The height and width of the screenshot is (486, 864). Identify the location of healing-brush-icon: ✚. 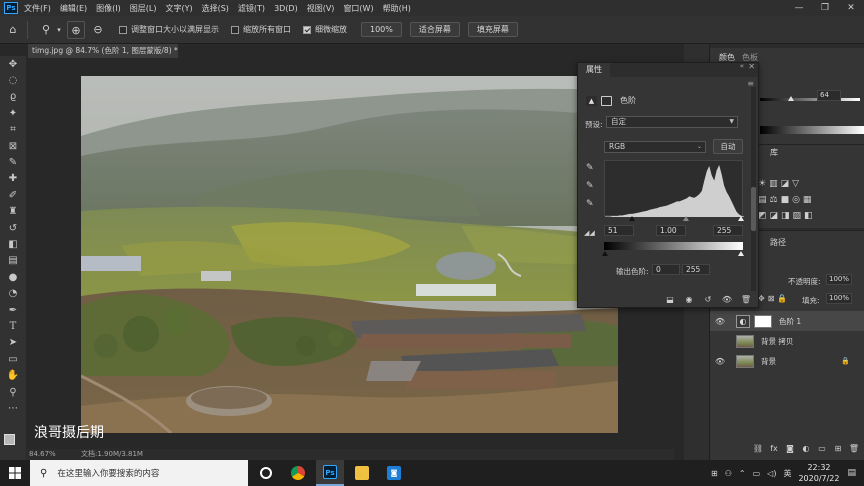
(13, 179).